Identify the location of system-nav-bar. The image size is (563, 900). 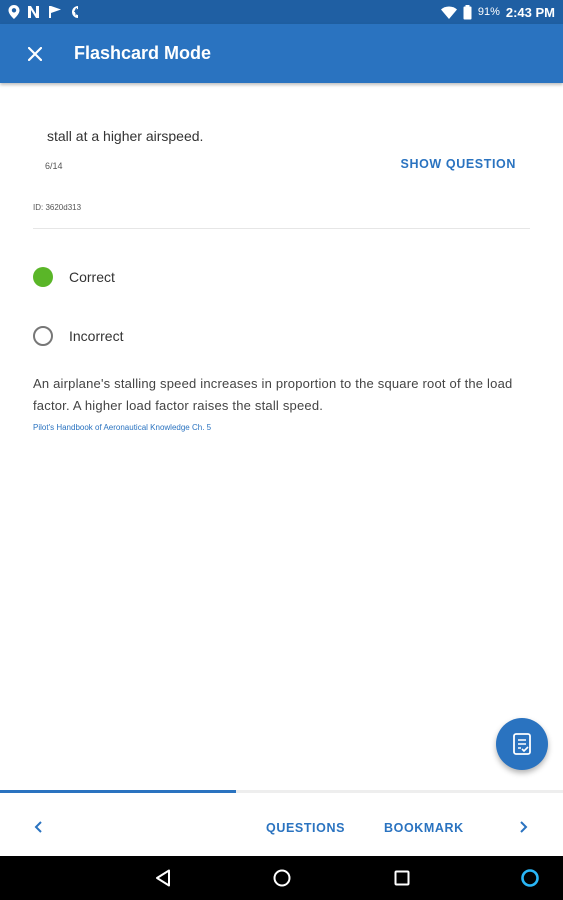
(281, 878).